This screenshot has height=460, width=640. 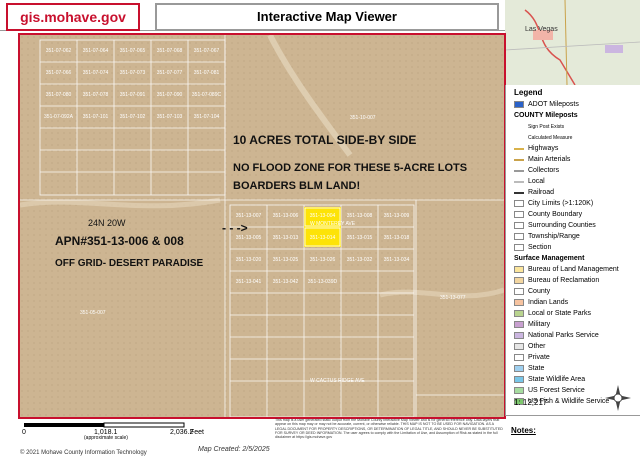 What do you see at coordinates (197, 432) in the screenshot?
I see `scale-unit: Feet` at bounding box center [197, 432].